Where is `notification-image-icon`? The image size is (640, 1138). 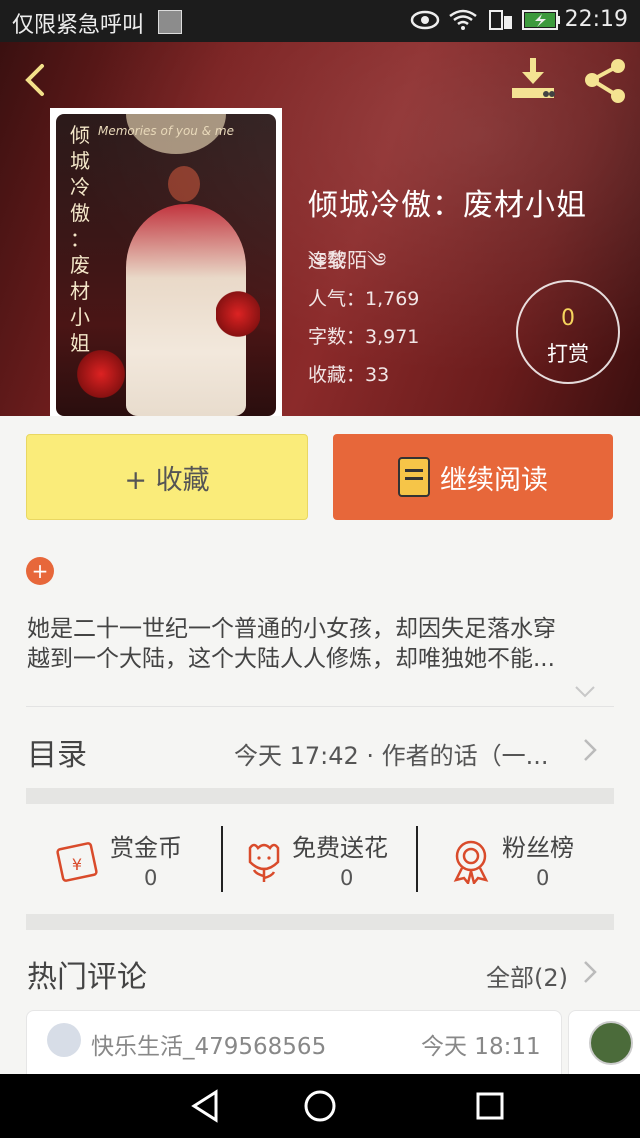
notification-image-icon is located at coordinates (170, 22).